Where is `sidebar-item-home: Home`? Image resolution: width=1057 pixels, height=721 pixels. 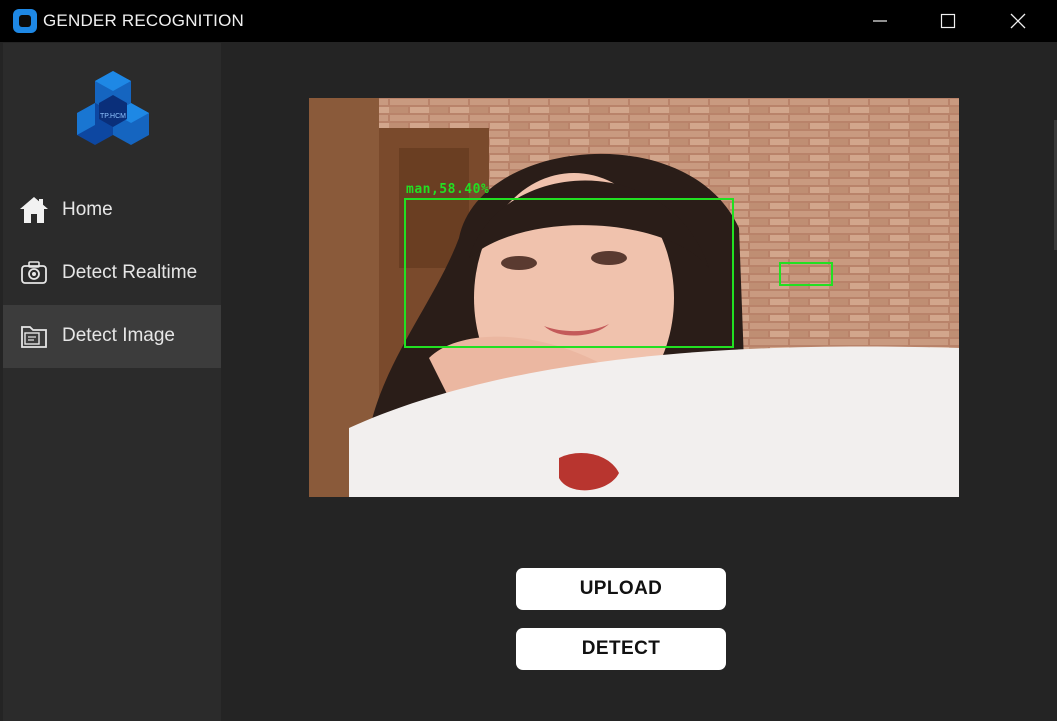 sidebar-item-home: Home is located at coordinates (112, 210).